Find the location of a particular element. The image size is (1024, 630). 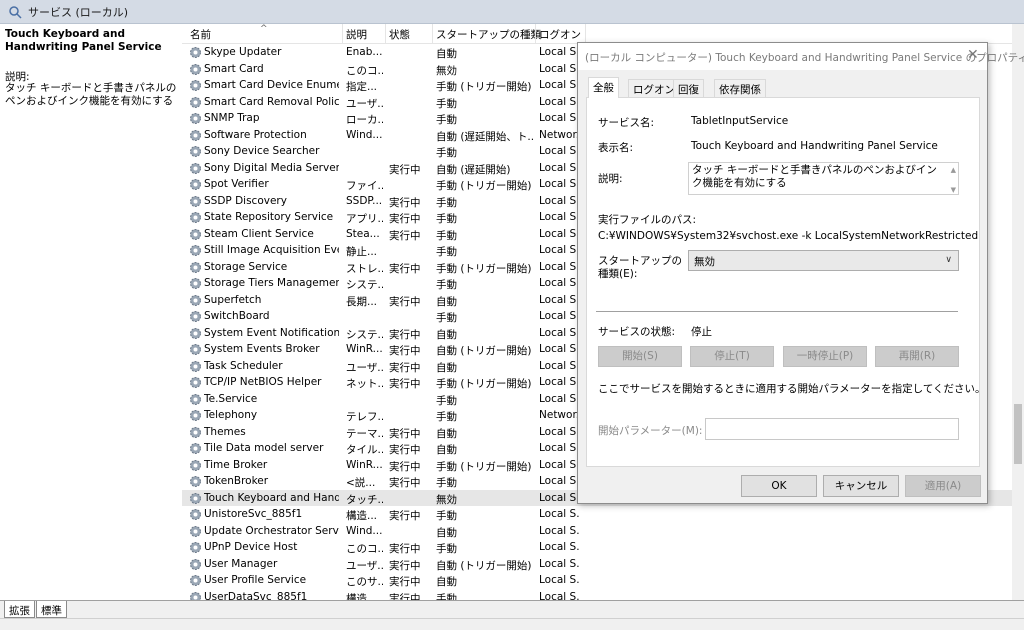

description-textbox-text: タッチ キーボードと手書きパネルのペンおよびインク機能を有効にする is located at coordinates (814, 176).